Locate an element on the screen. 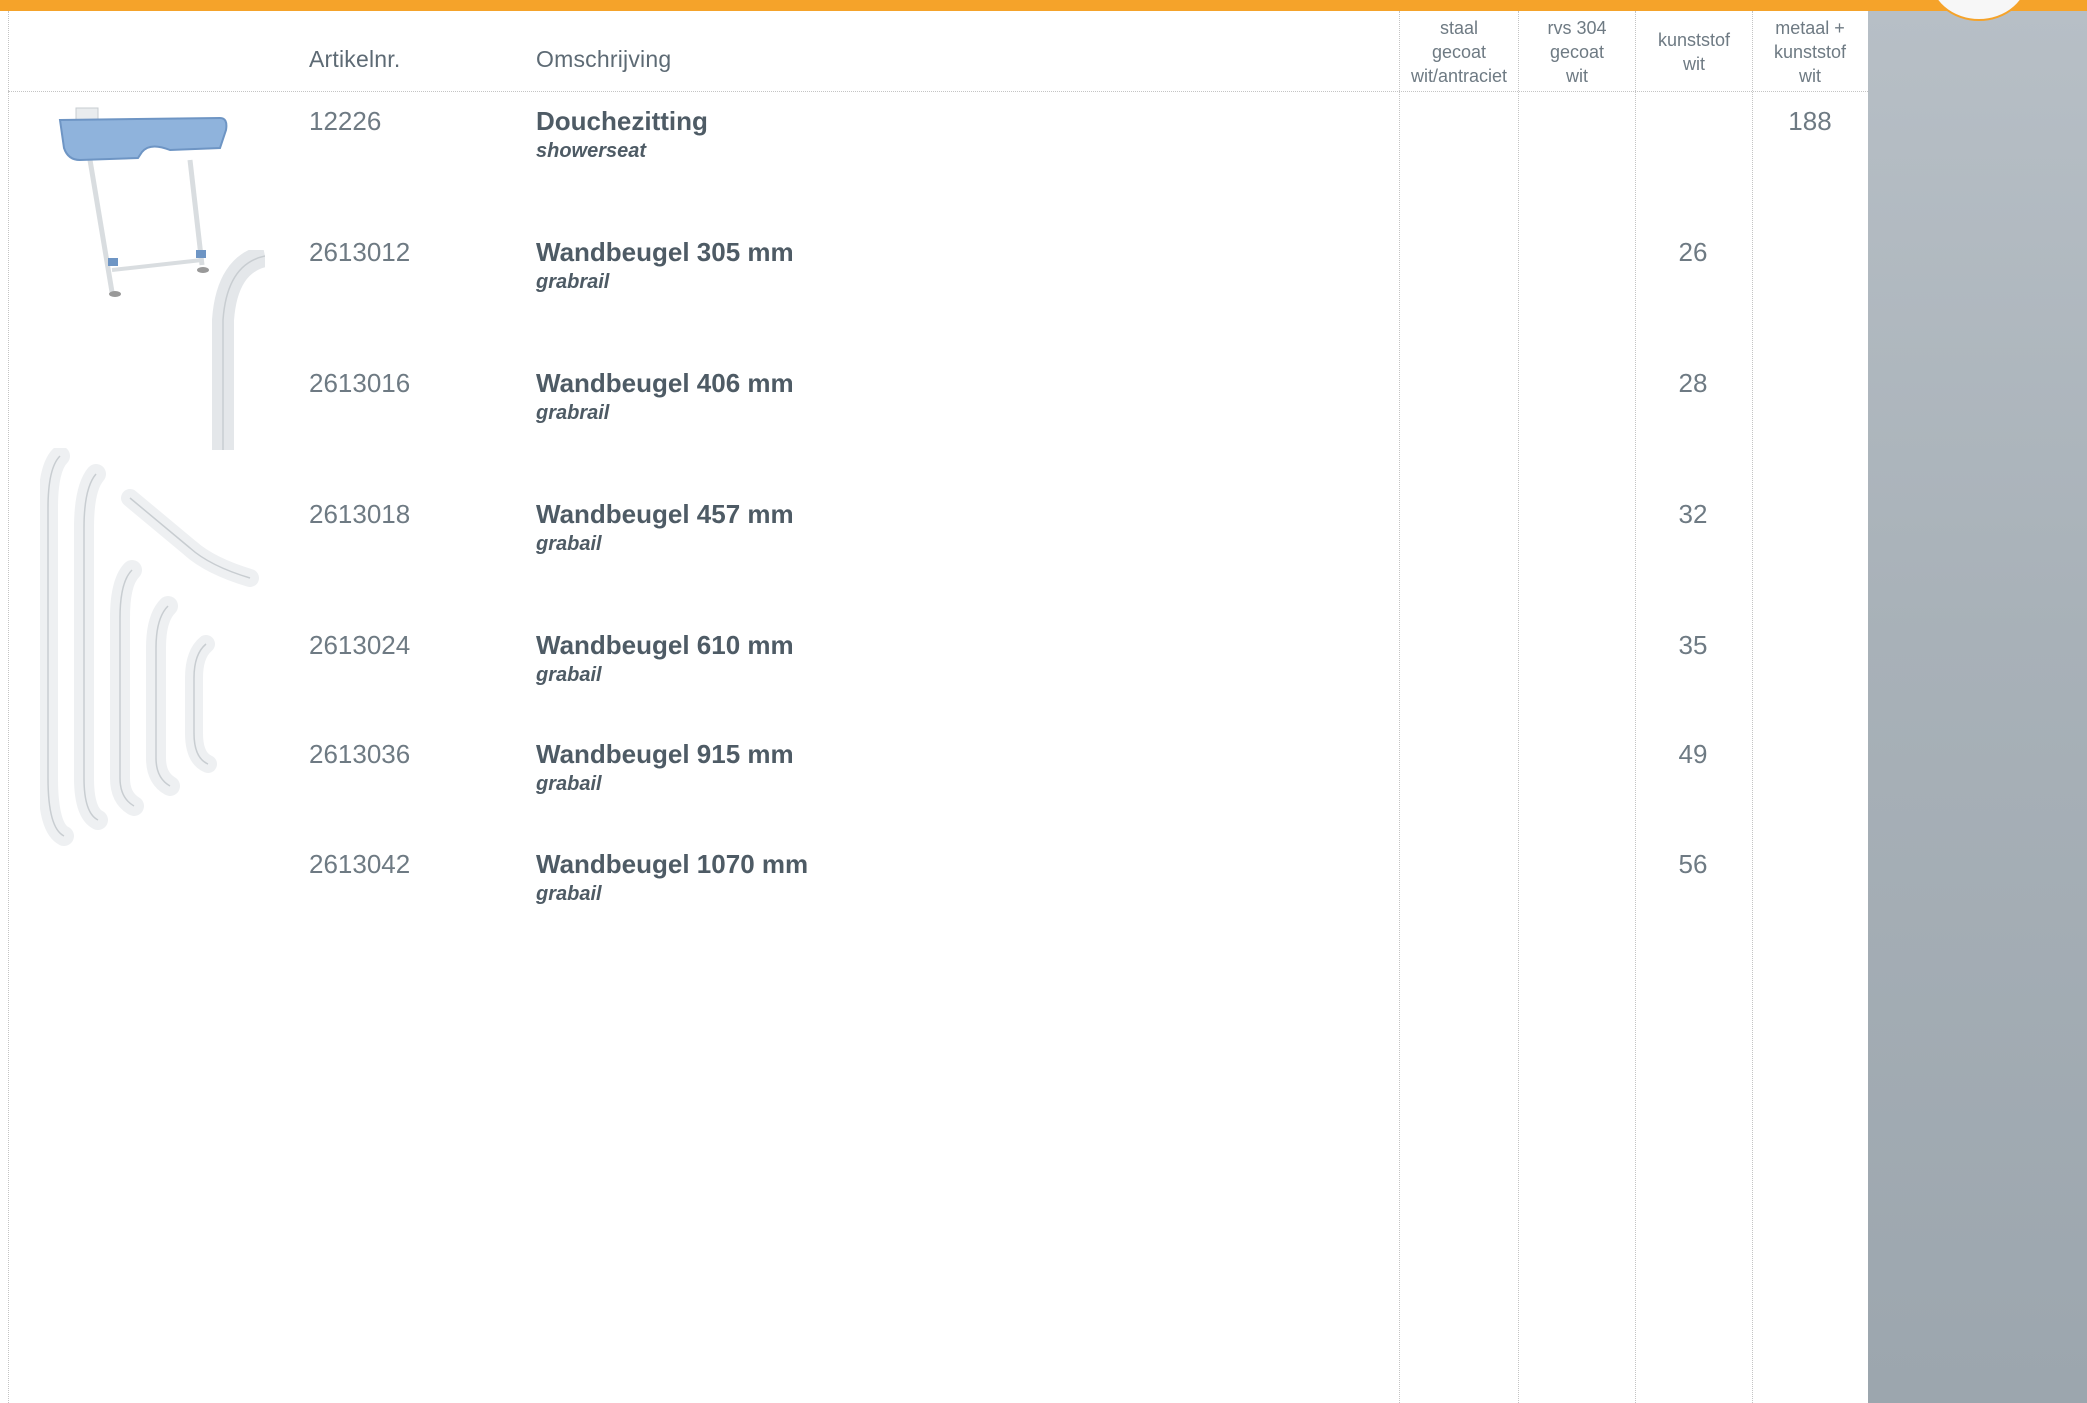 This screenshot has height=1403, width=2087. price-kunststof: 56 is located at coordinates (1693, 864).